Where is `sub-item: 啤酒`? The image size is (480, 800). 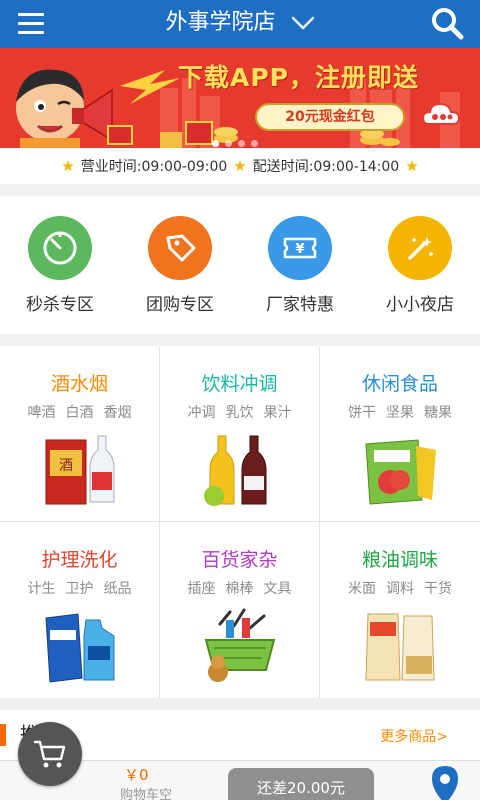
sub-item: 啤酒 is located at coordinates (42, 413).